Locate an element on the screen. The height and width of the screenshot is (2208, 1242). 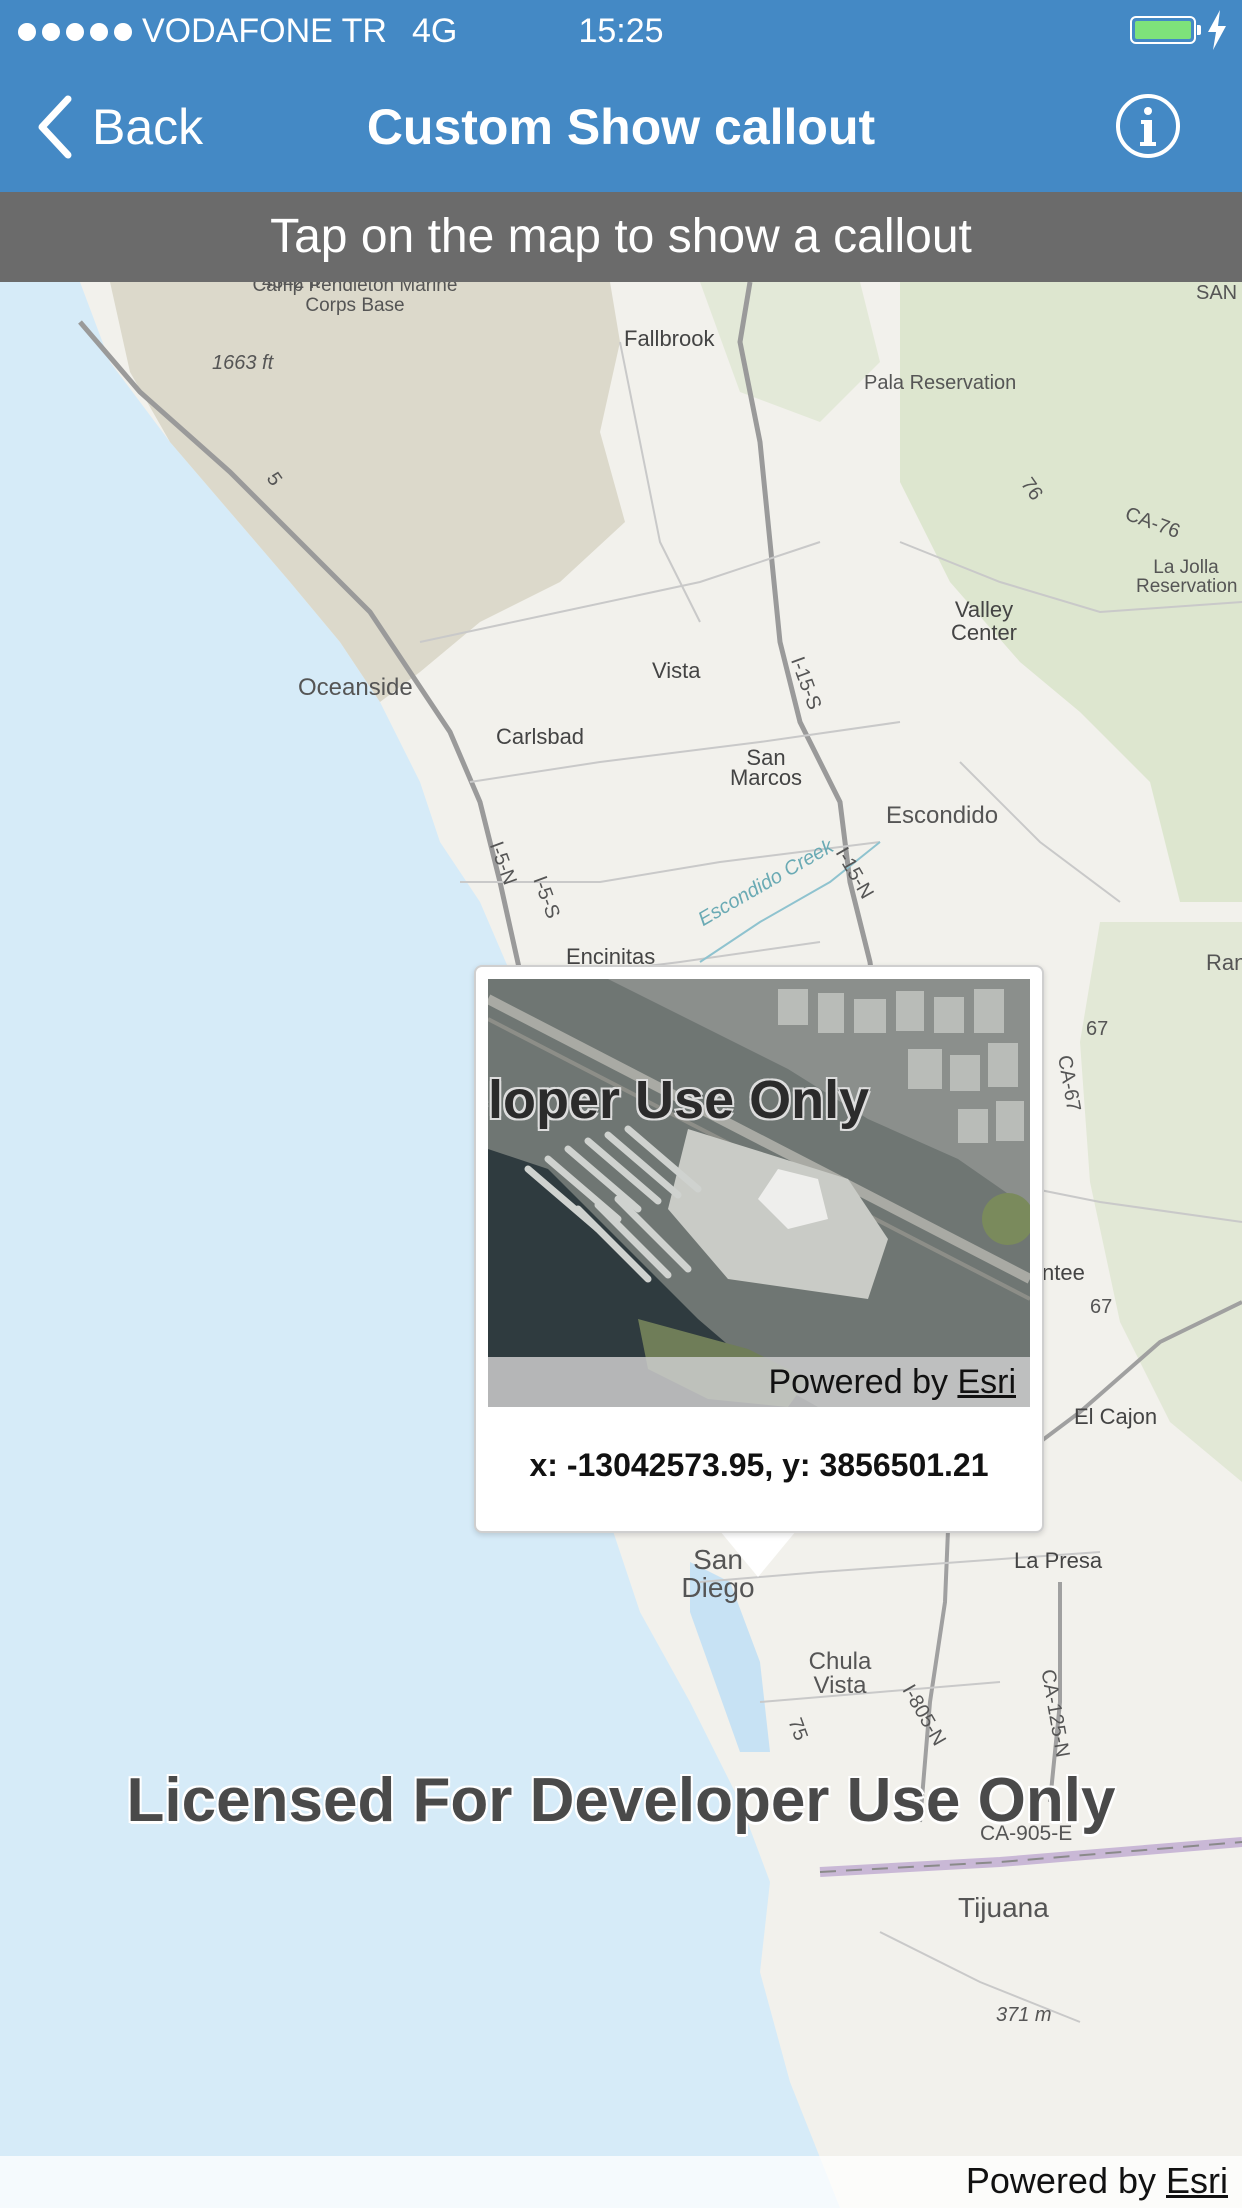
map-label-carlsbad: Carlsbad is located at coordinates (540, 736).